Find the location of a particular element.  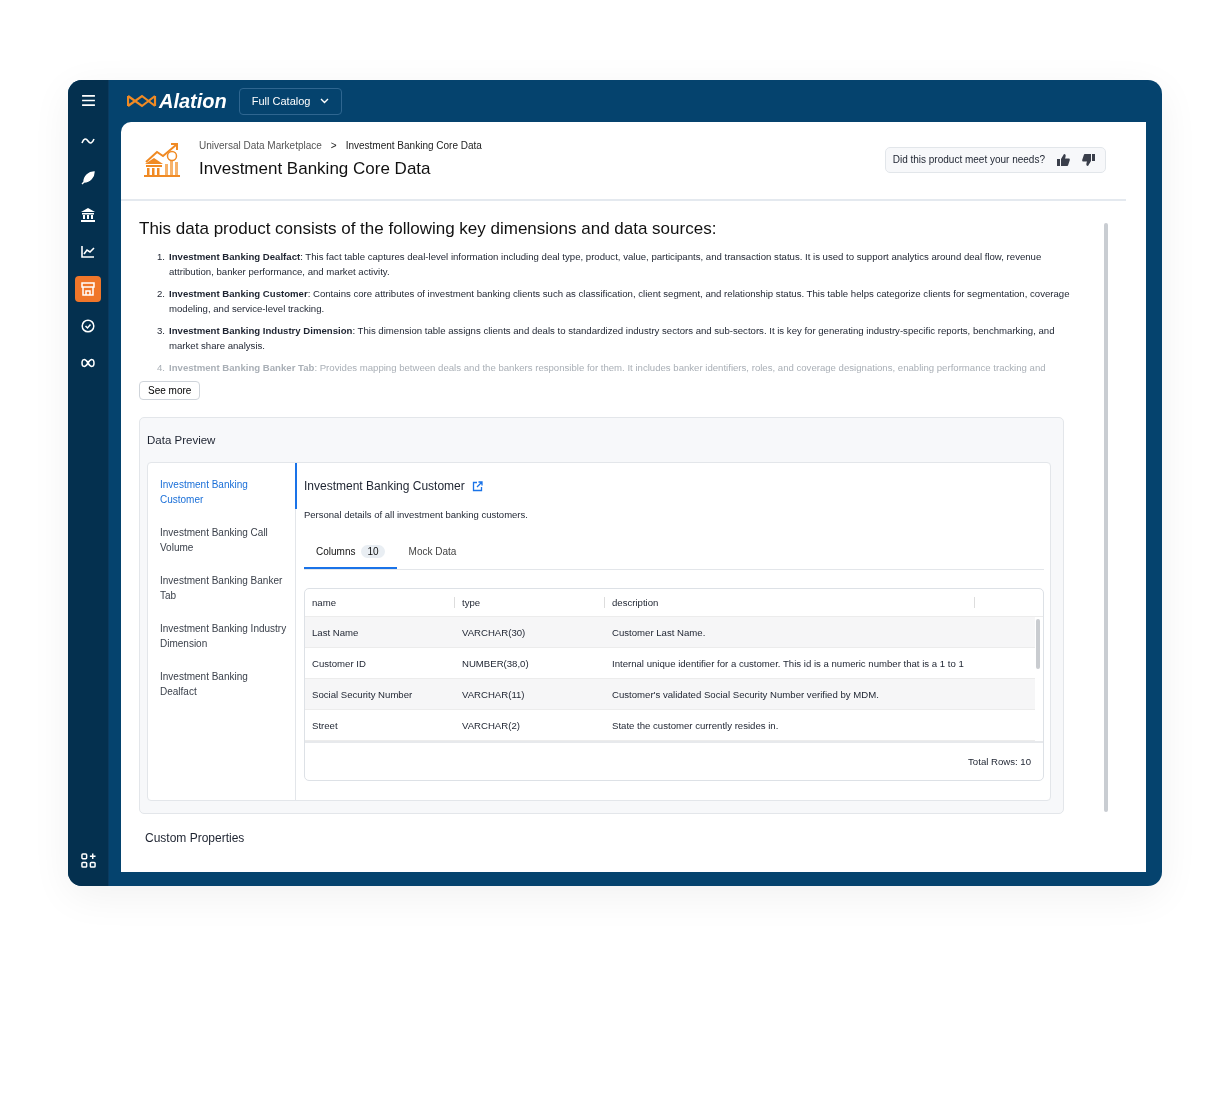

chart-icon is located at coordinates (88, 252).